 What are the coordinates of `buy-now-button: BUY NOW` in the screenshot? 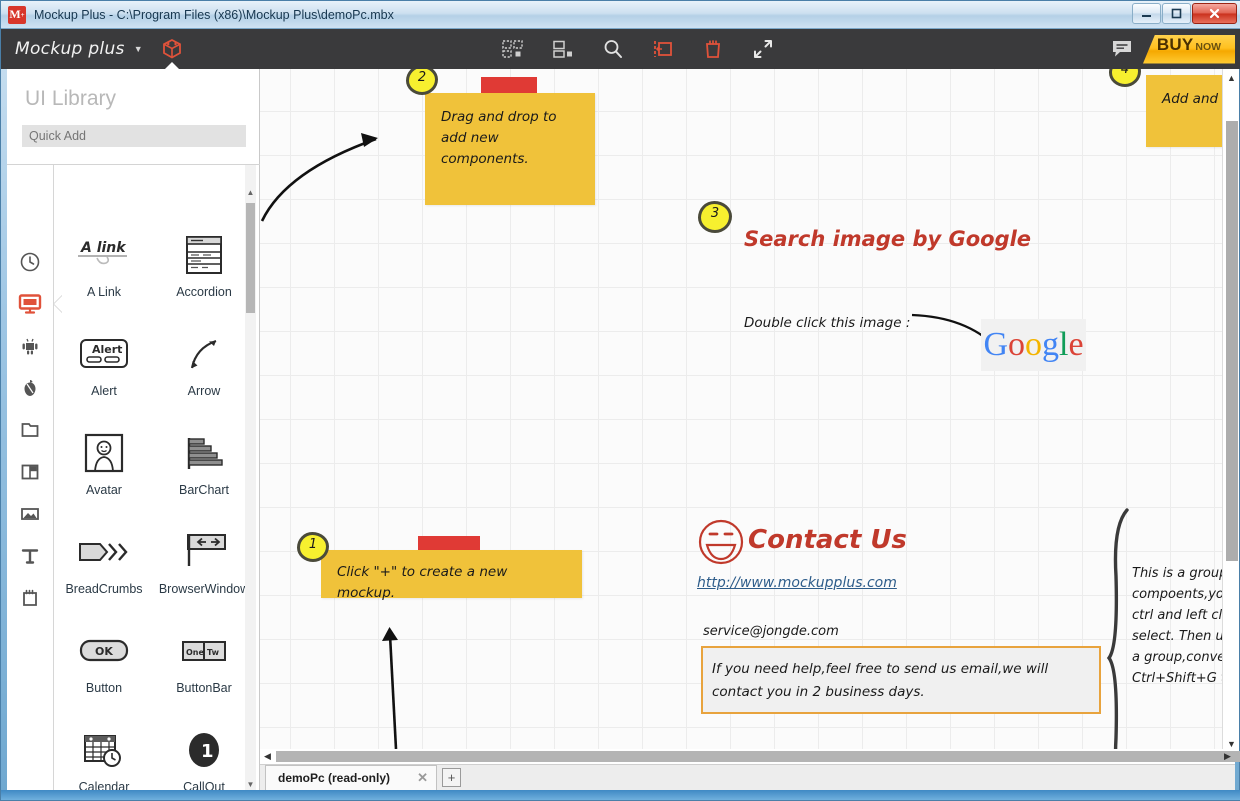 It's located at (1189, 49).